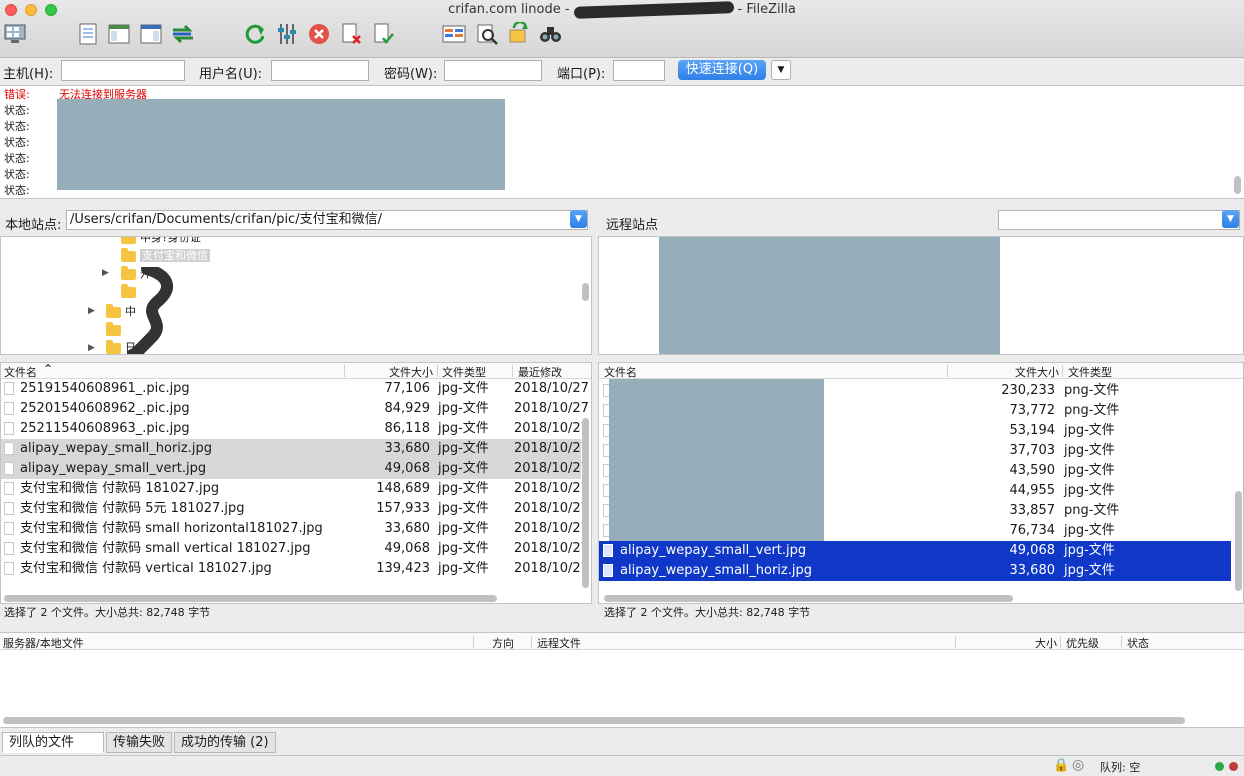 This screenshot has height=776, width=1244. I want to click on quickconnect-button: 快速连接(Q), so click(722, 70).